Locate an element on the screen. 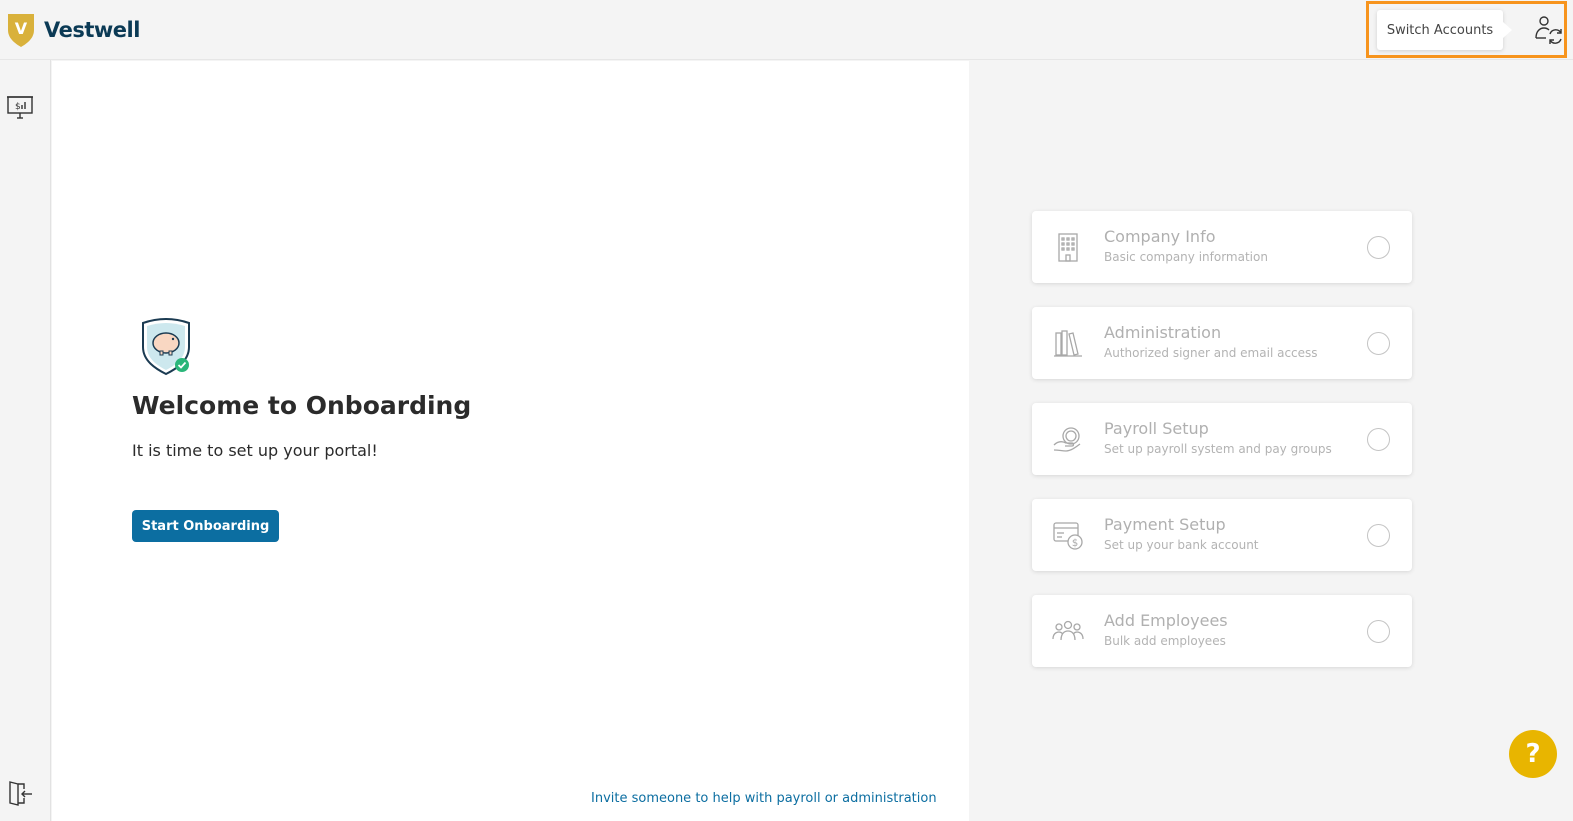  logo-letter: V is located at coordinates (21, 28).